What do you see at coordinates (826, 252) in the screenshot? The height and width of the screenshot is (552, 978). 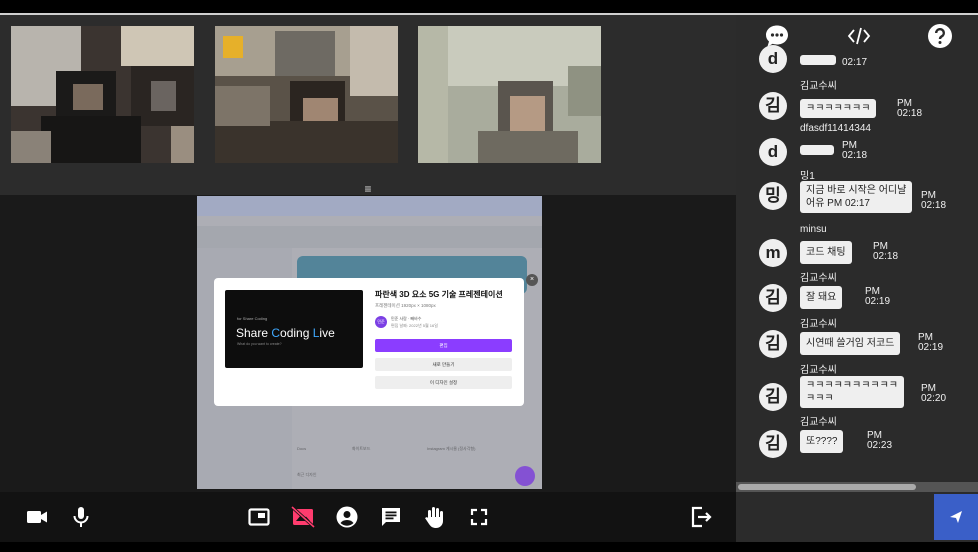 I see `message-bubble: 코드 채팅` at bounding box center [826, 252].